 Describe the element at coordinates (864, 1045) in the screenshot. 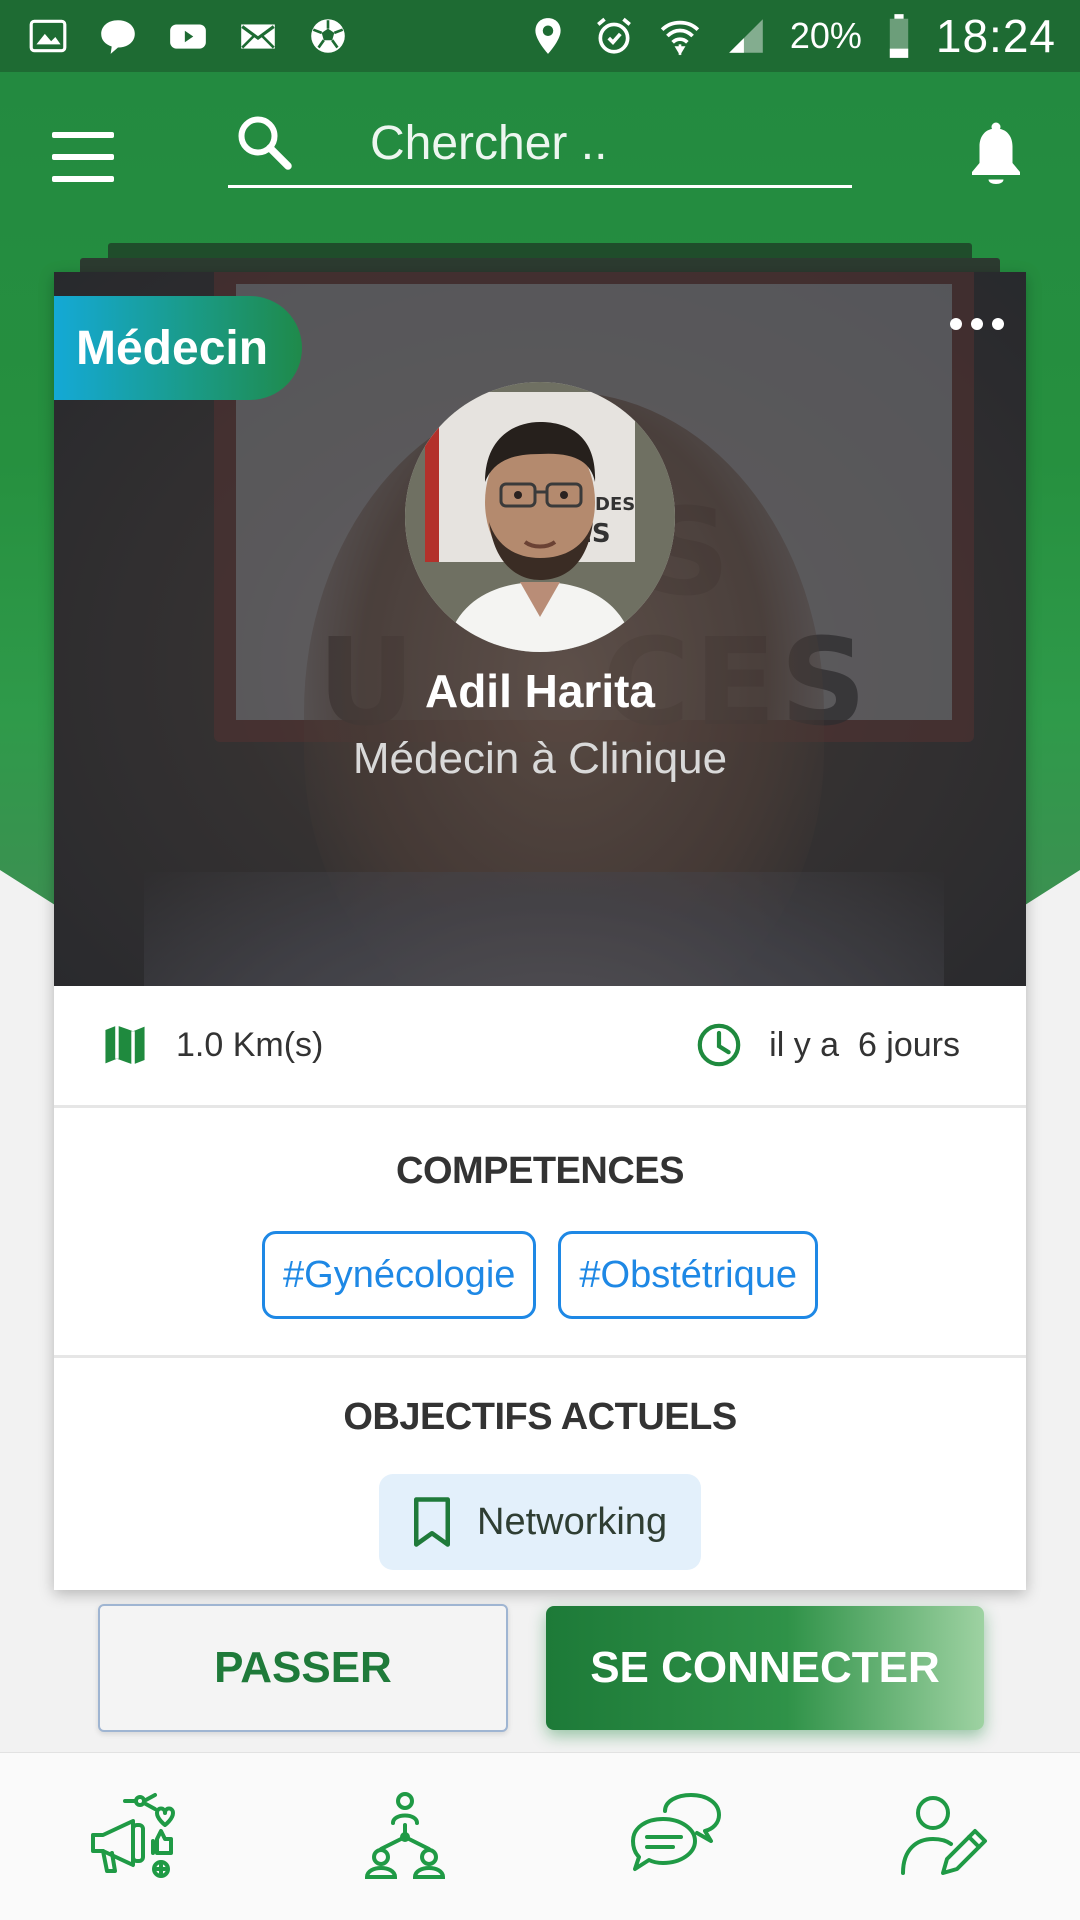

I see `time-ago-text: il y a 6 jours` at that location.